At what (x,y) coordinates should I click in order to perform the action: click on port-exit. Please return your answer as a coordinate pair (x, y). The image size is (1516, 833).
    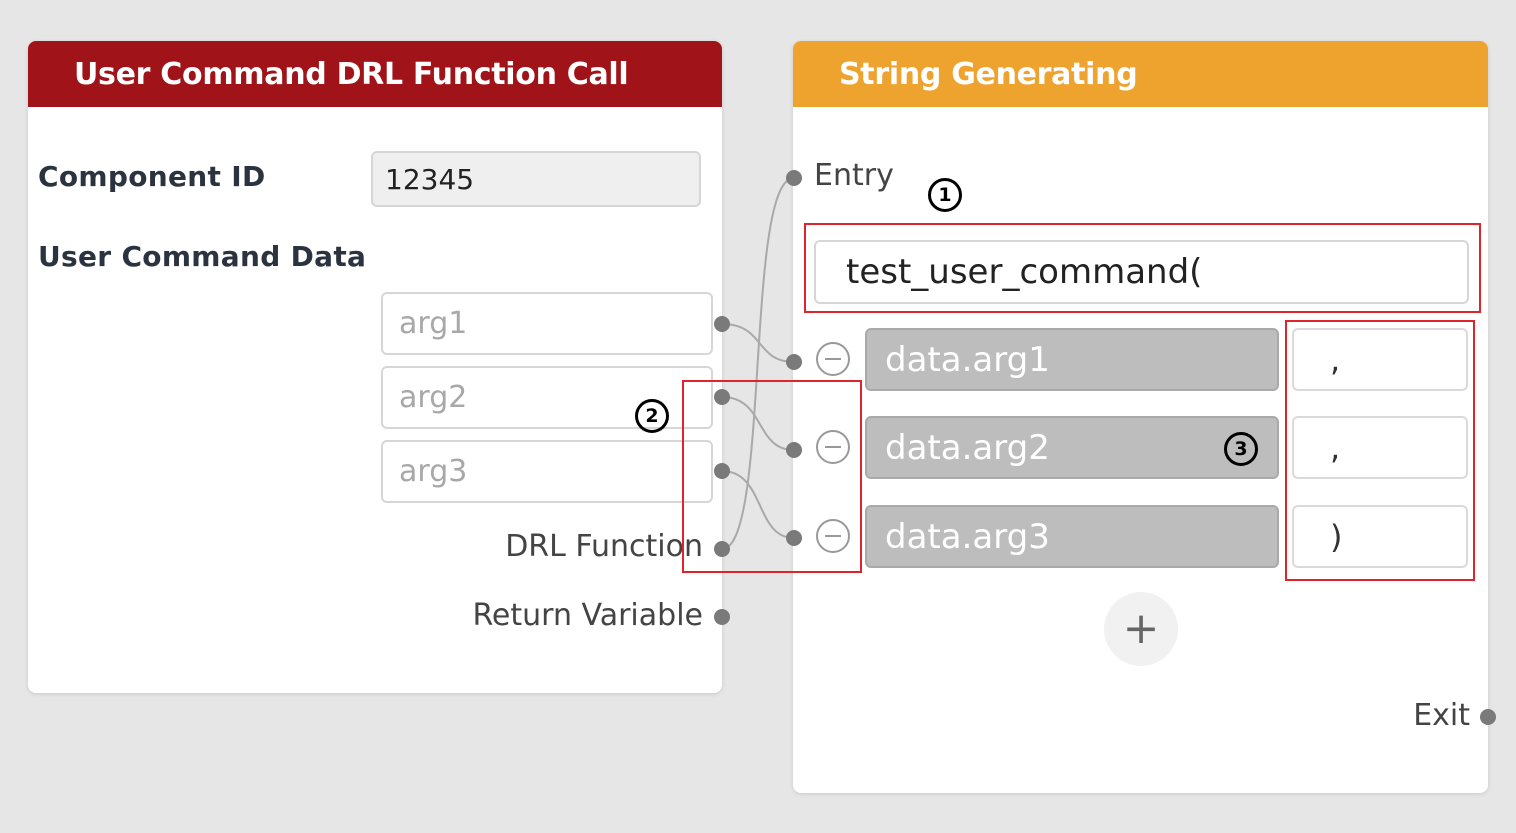
    Looking at the image, I should click on (1488, 717).